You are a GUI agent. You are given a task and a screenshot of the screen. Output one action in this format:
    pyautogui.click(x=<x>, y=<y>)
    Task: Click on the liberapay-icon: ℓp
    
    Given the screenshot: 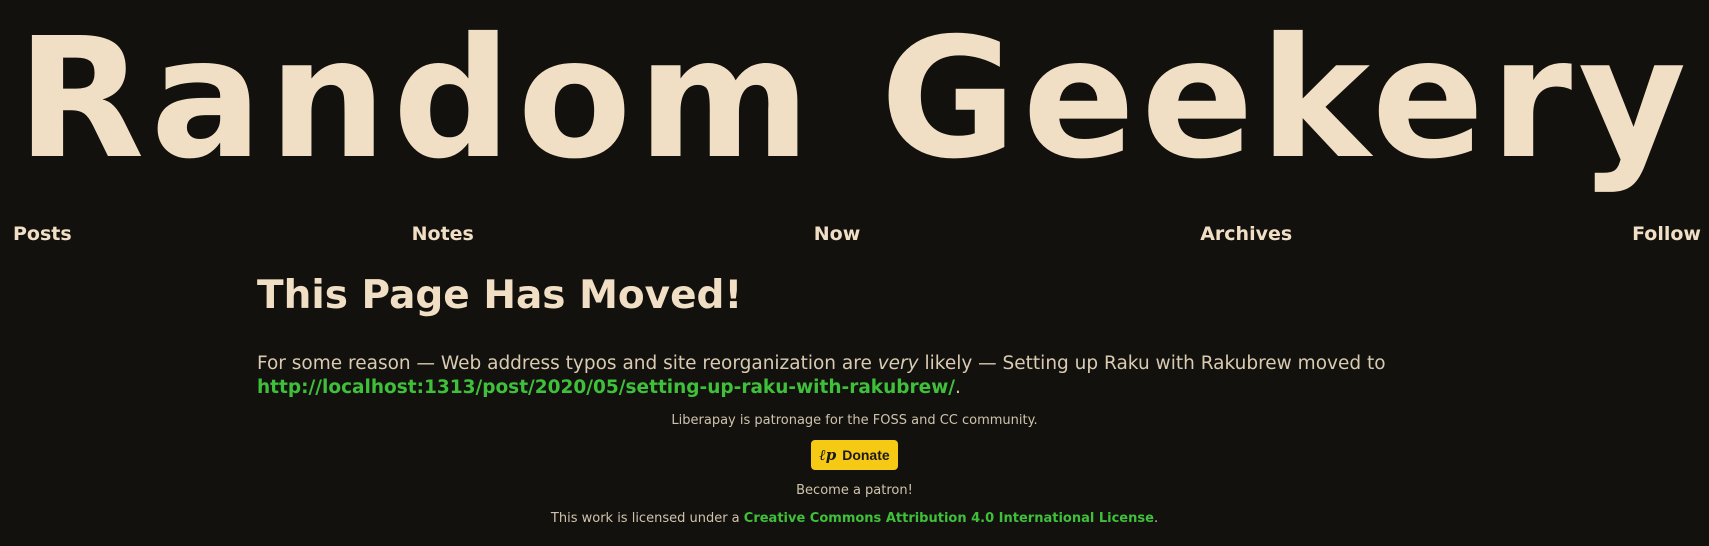 What is the action you would take?
    pyautogui.click(x=828, y=454)
    